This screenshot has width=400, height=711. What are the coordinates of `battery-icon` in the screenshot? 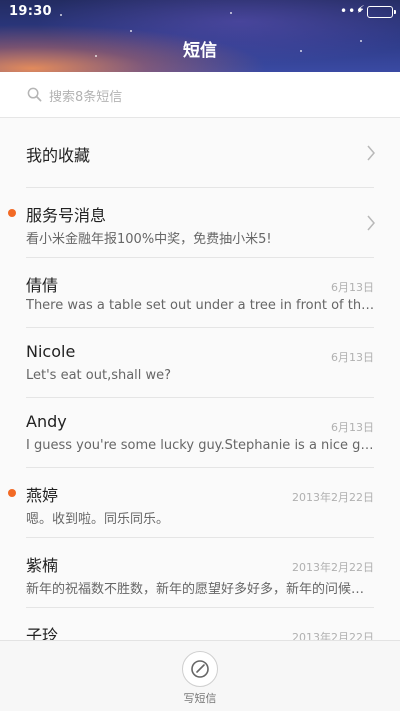 It's located at (381, 12).